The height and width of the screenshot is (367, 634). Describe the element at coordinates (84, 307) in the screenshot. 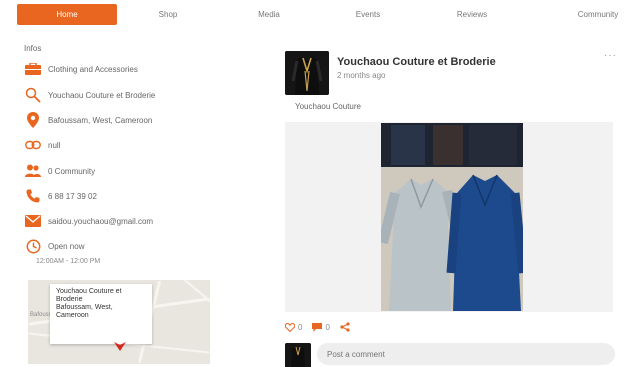

I see `map-card-line-3: Bafoussam, West,` at that location.